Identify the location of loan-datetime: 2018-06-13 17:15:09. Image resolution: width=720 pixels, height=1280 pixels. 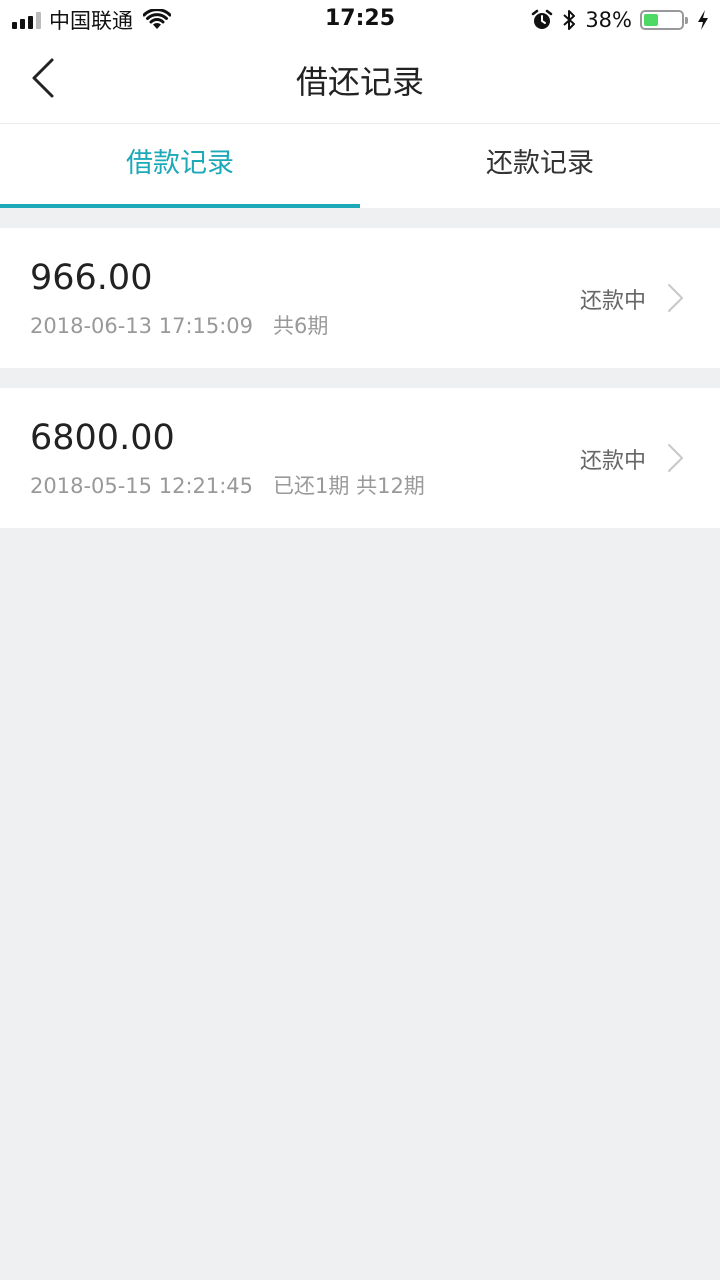
(142, 326).